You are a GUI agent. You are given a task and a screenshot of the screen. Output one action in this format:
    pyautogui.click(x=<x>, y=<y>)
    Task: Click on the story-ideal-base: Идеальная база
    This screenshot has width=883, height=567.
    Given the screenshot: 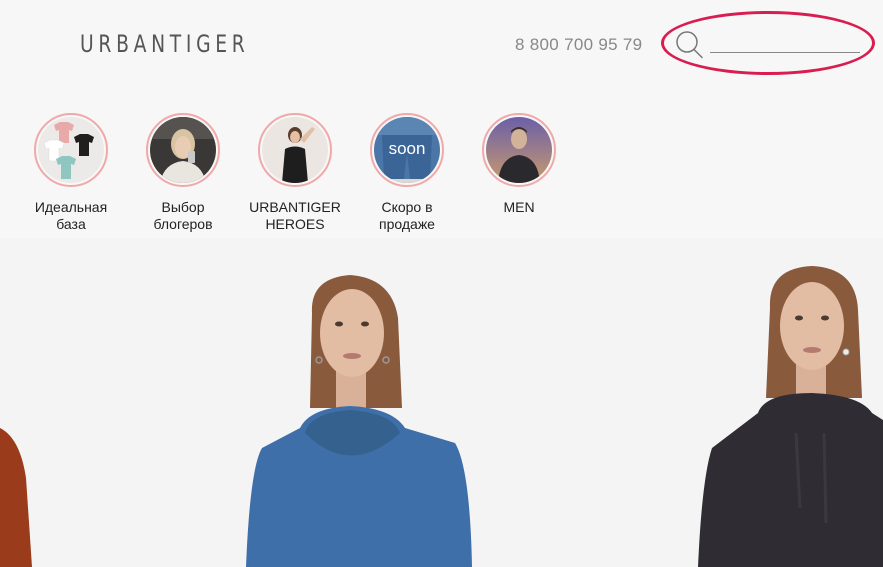 What is the action you would take?
    pyautogui.click(x=71, y=173)
    